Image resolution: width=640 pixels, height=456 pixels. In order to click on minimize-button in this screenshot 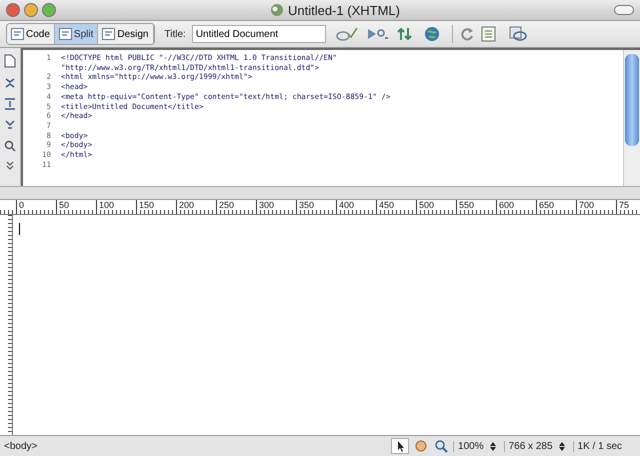, I will do `click(31, 10)`.